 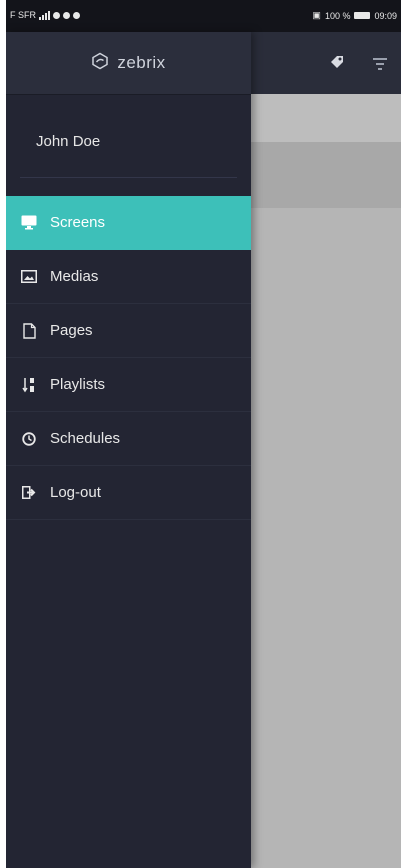 I want to click on menu-item-medias: Medias, so click(x=128, y=277).